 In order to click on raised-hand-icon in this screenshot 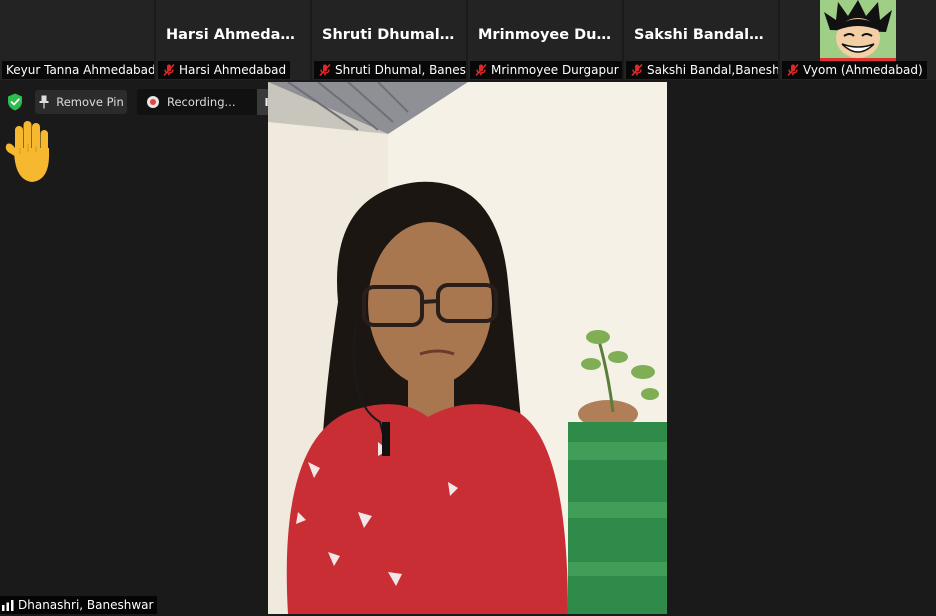, I will do `click(27, 151)`.